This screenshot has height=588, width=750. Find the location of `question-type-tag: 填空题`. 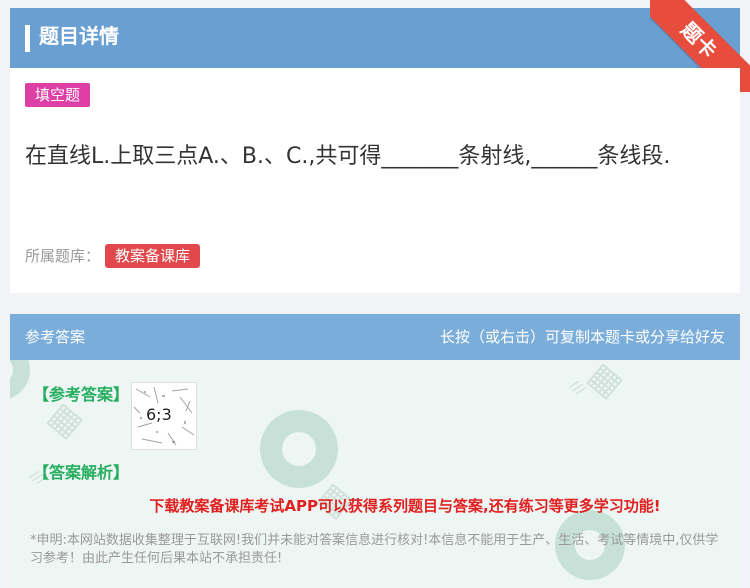

question-type-tag: 填空题 is located at coordinates (58, 95).